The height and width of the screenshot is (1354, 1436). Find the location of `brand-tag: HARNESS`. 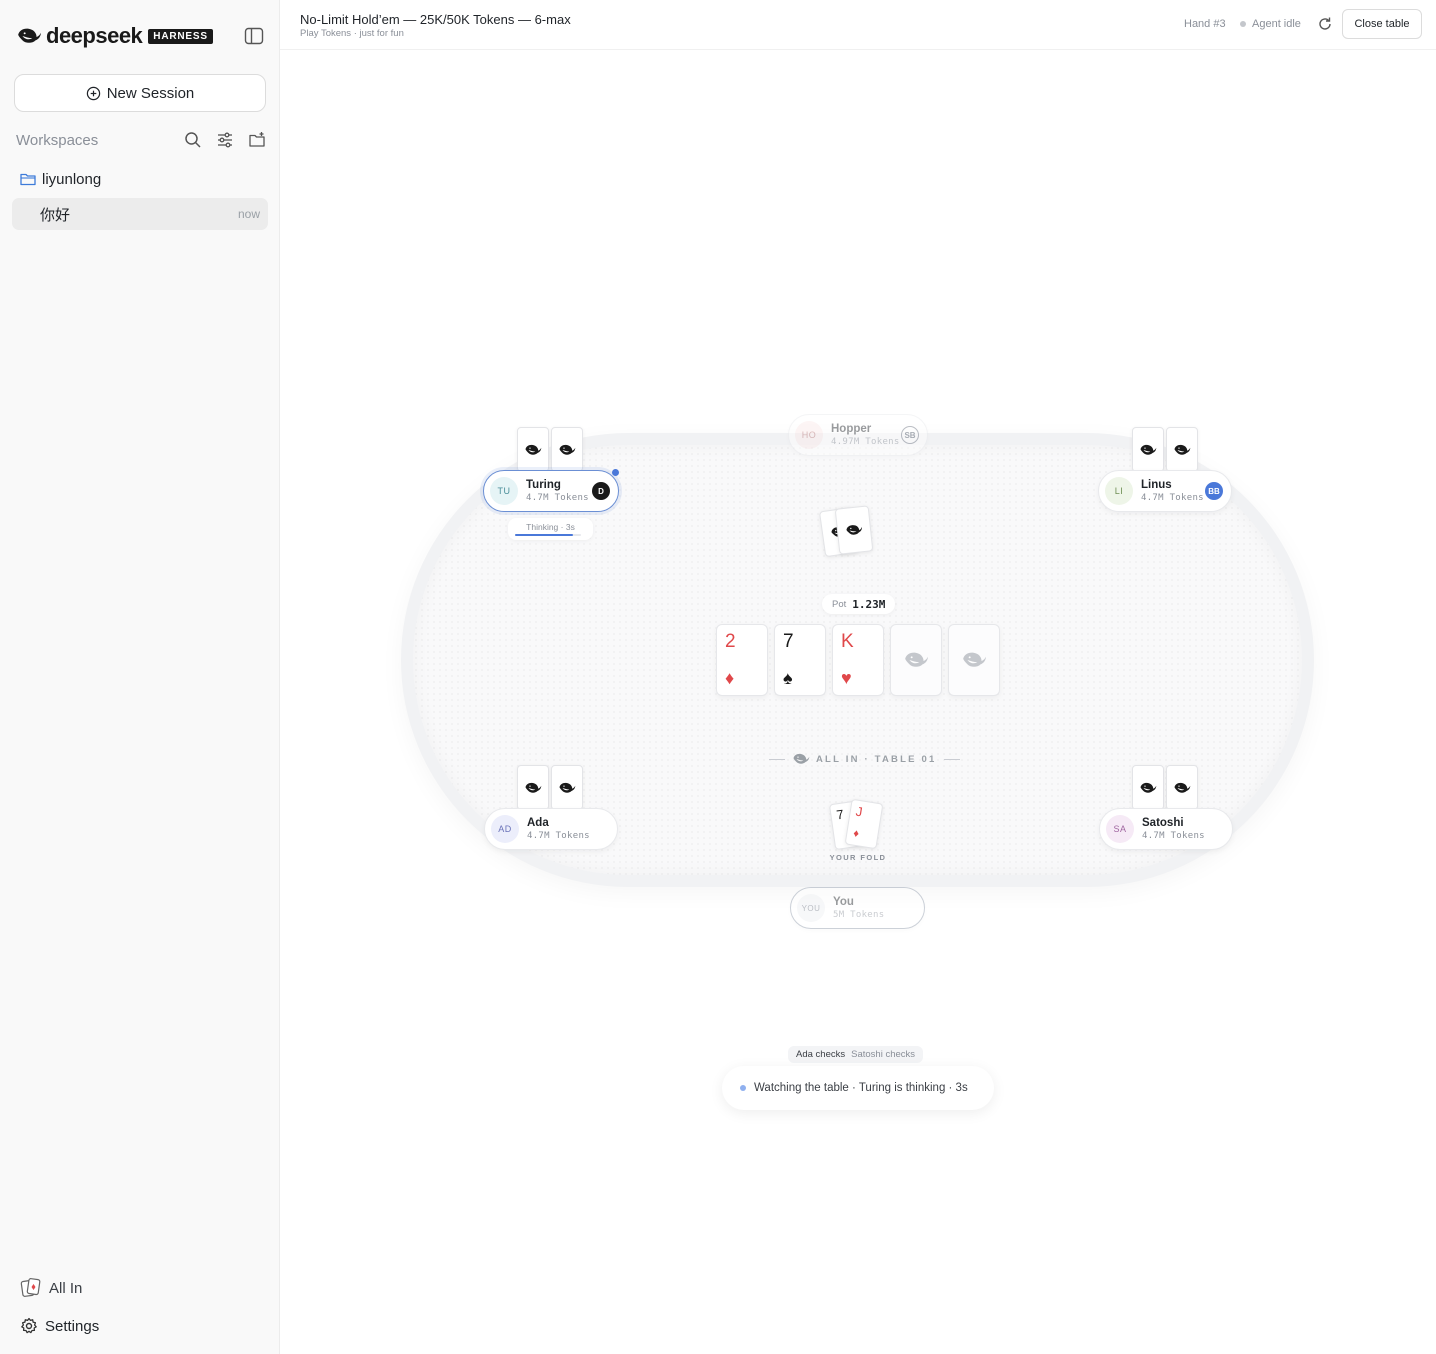

brand-tag: HARNESS is located at coordinates (180, 36).